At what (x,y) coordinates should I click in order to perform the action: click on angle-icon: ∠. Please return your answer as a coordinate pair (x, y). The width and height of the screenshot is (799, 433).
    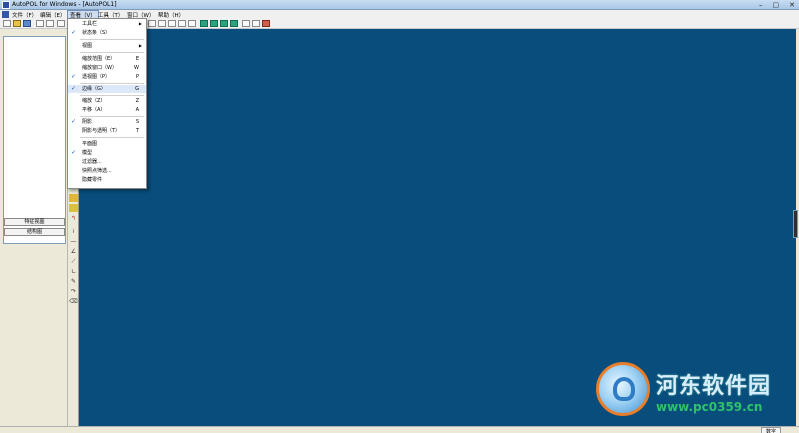
    Looking at the image, I should click on (73, 252).